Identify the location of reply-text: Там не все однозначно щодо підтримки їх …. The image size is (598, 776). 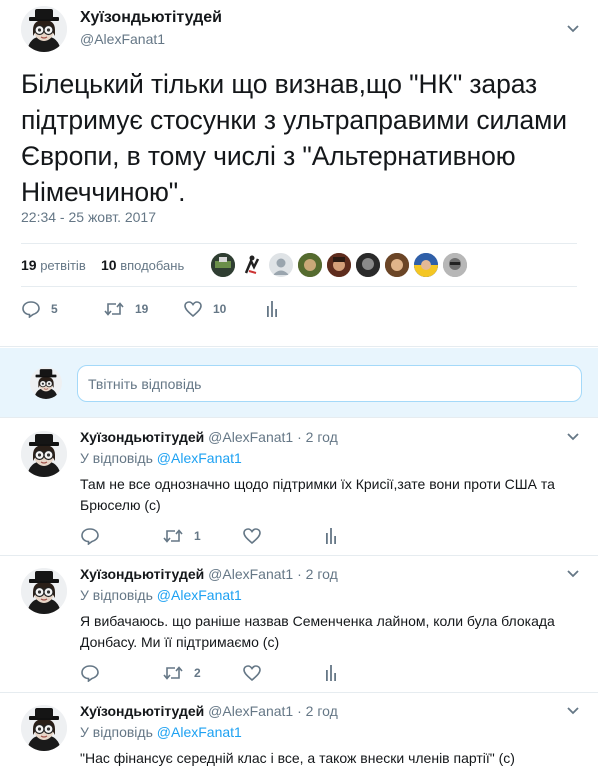
(317, 494).